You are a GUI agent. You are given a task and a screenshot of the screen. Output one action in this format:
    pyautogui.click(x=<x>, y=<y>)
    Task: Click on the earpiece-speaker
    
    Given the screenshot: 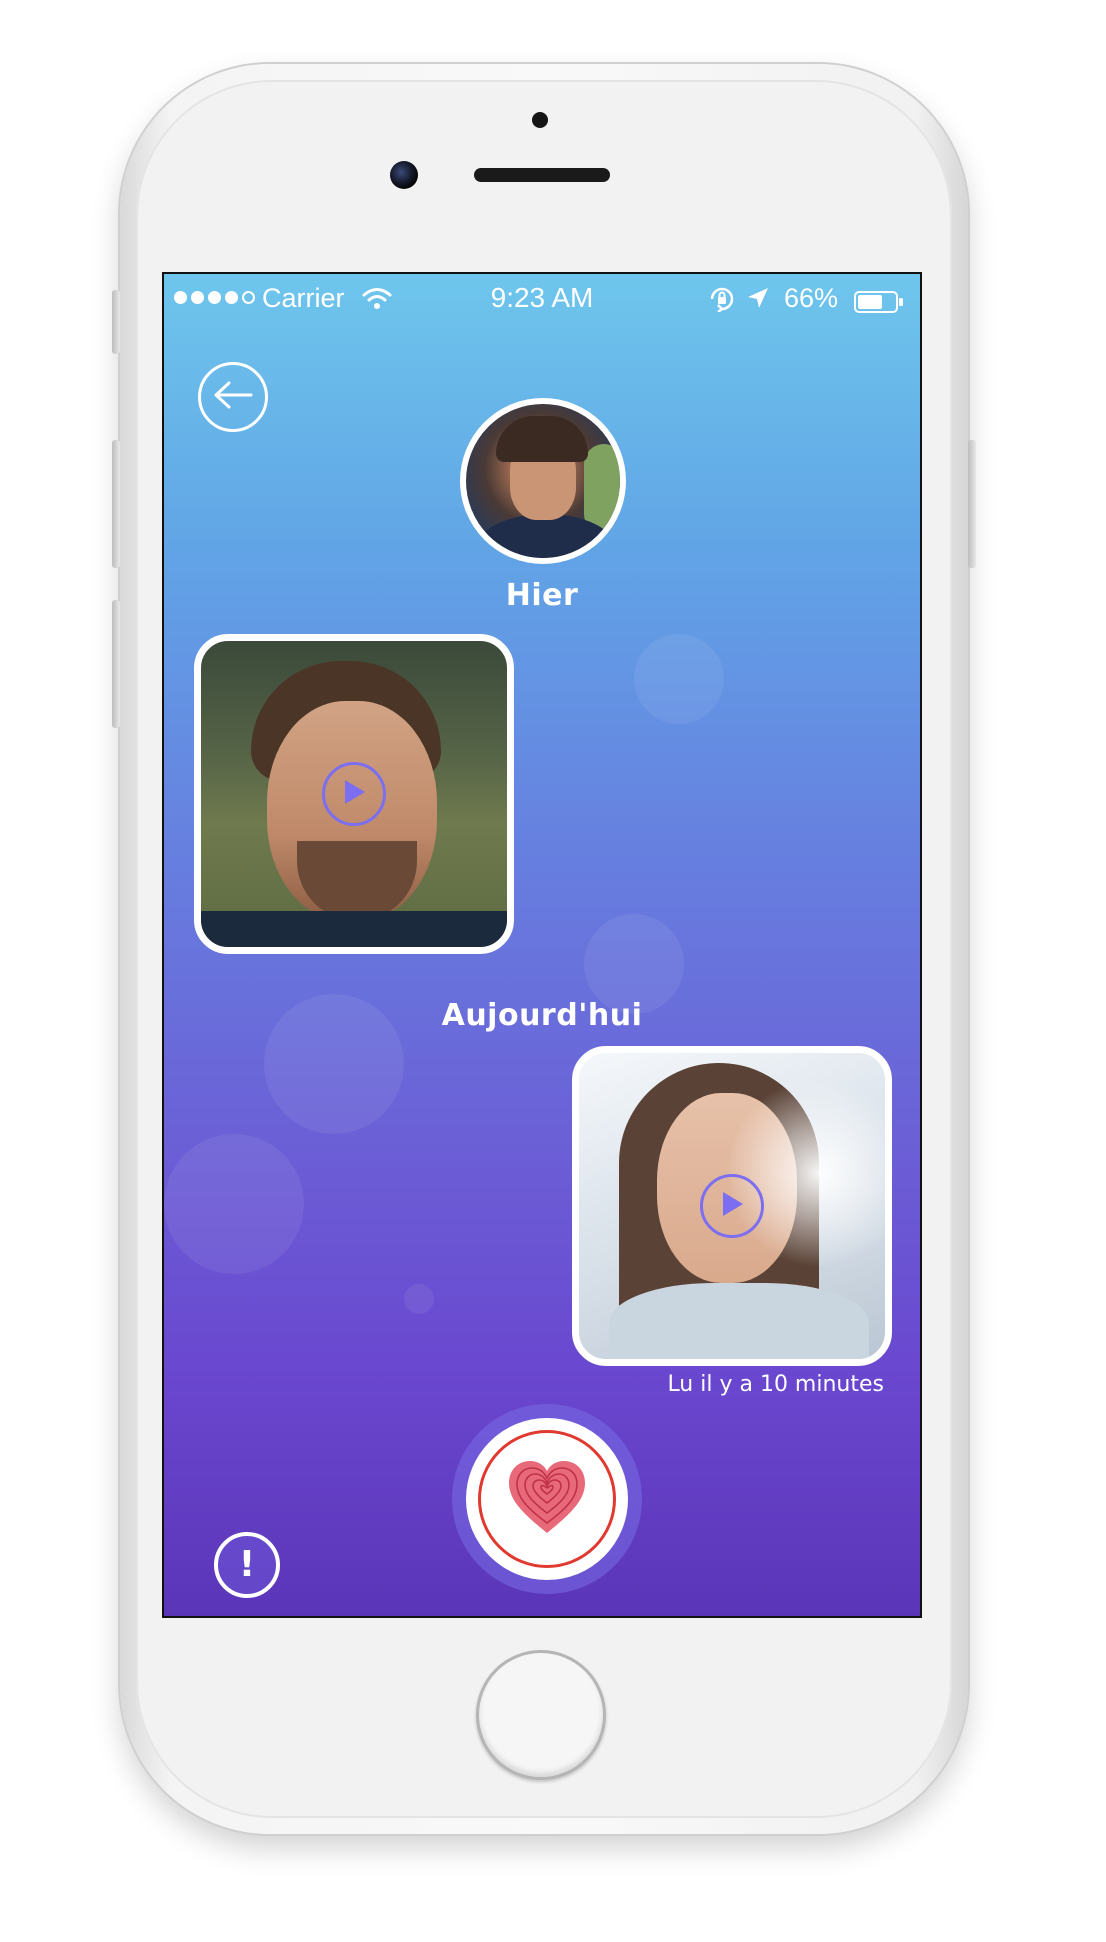 What is the action you would take?
    pyautogui.click(x=542, y=175)
    